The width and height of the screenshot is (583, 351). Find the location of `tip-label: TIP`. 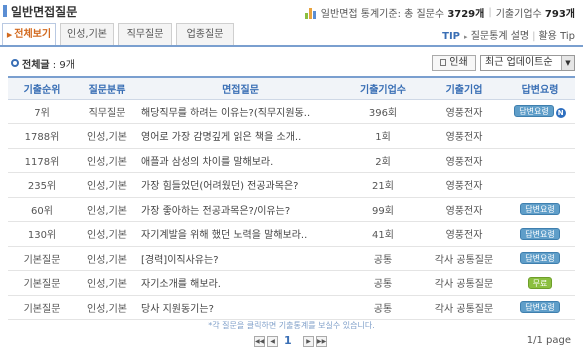

tip-label: TIP is located at coordinates (451, 36).